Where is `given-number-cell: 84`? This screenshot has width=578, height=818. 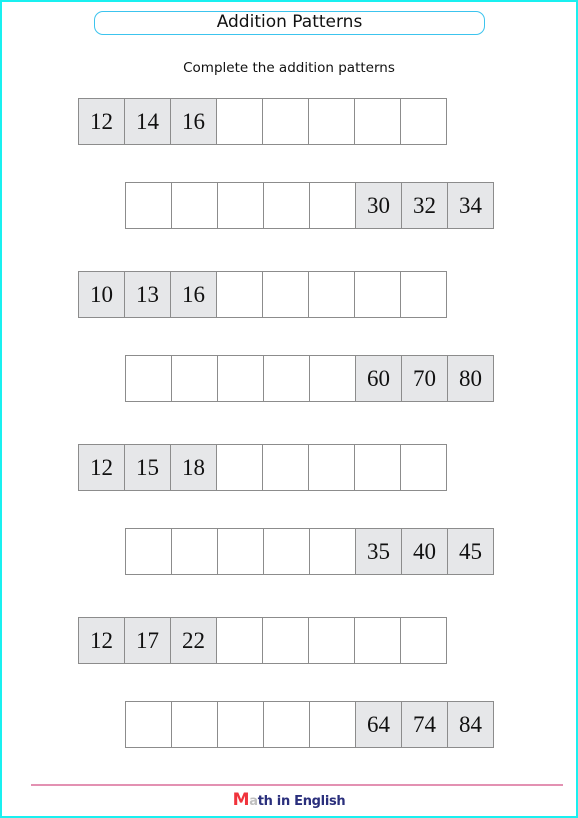 given-number-cell: 84 is located at coordinates (470, 724).